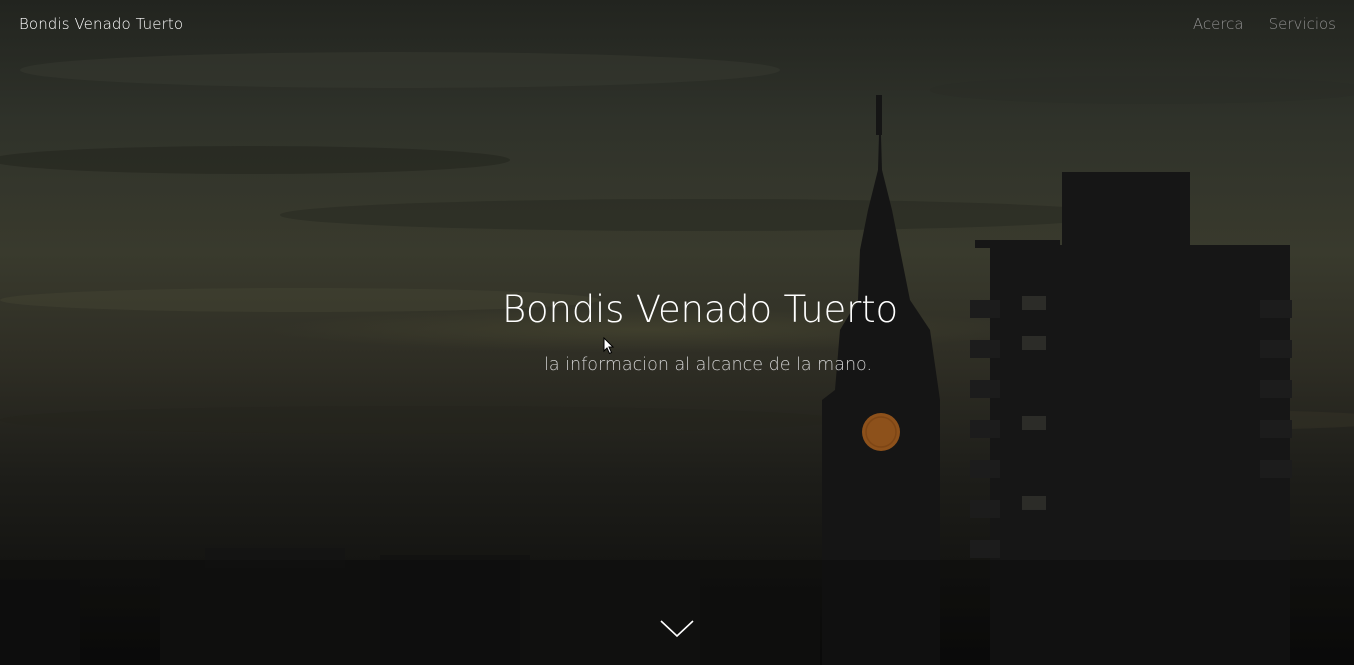 This screenshot has height=665, width=1354. Describe the element at coordinates (677, 25) in the screenshot. I see `top-navbar: Bondis Venado Tuerto Acerca Servicios` at that location.